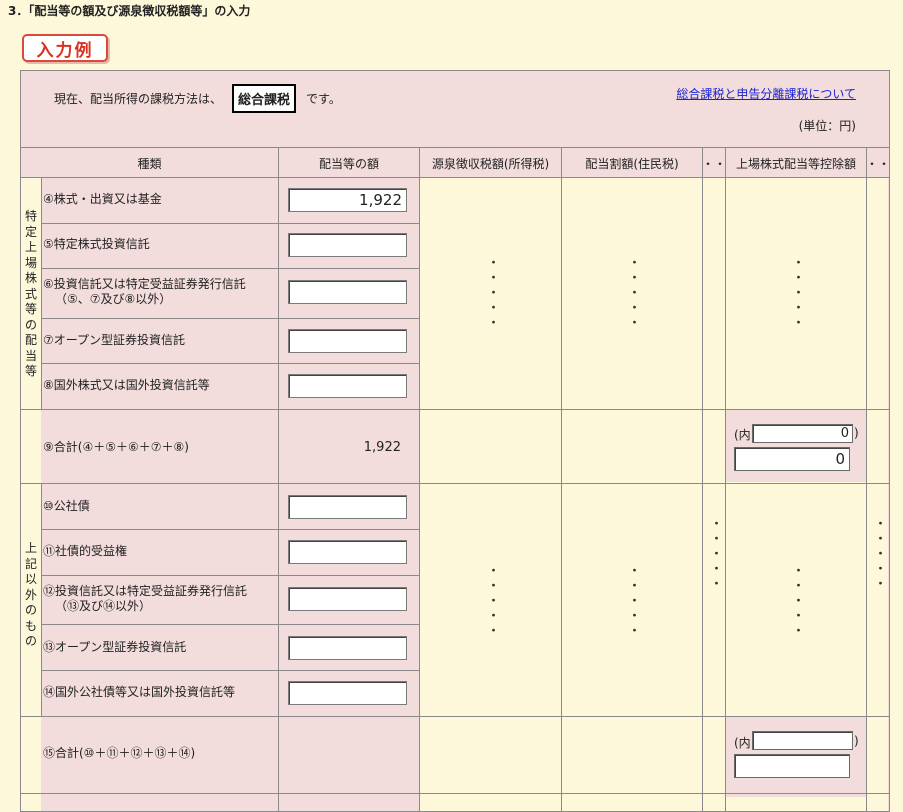 The image size is (903, 812). I want to click on total-label-15: ⑮合計(⑩＋⑪＋⑫＋⑬＋⑭), so click(119, 753).